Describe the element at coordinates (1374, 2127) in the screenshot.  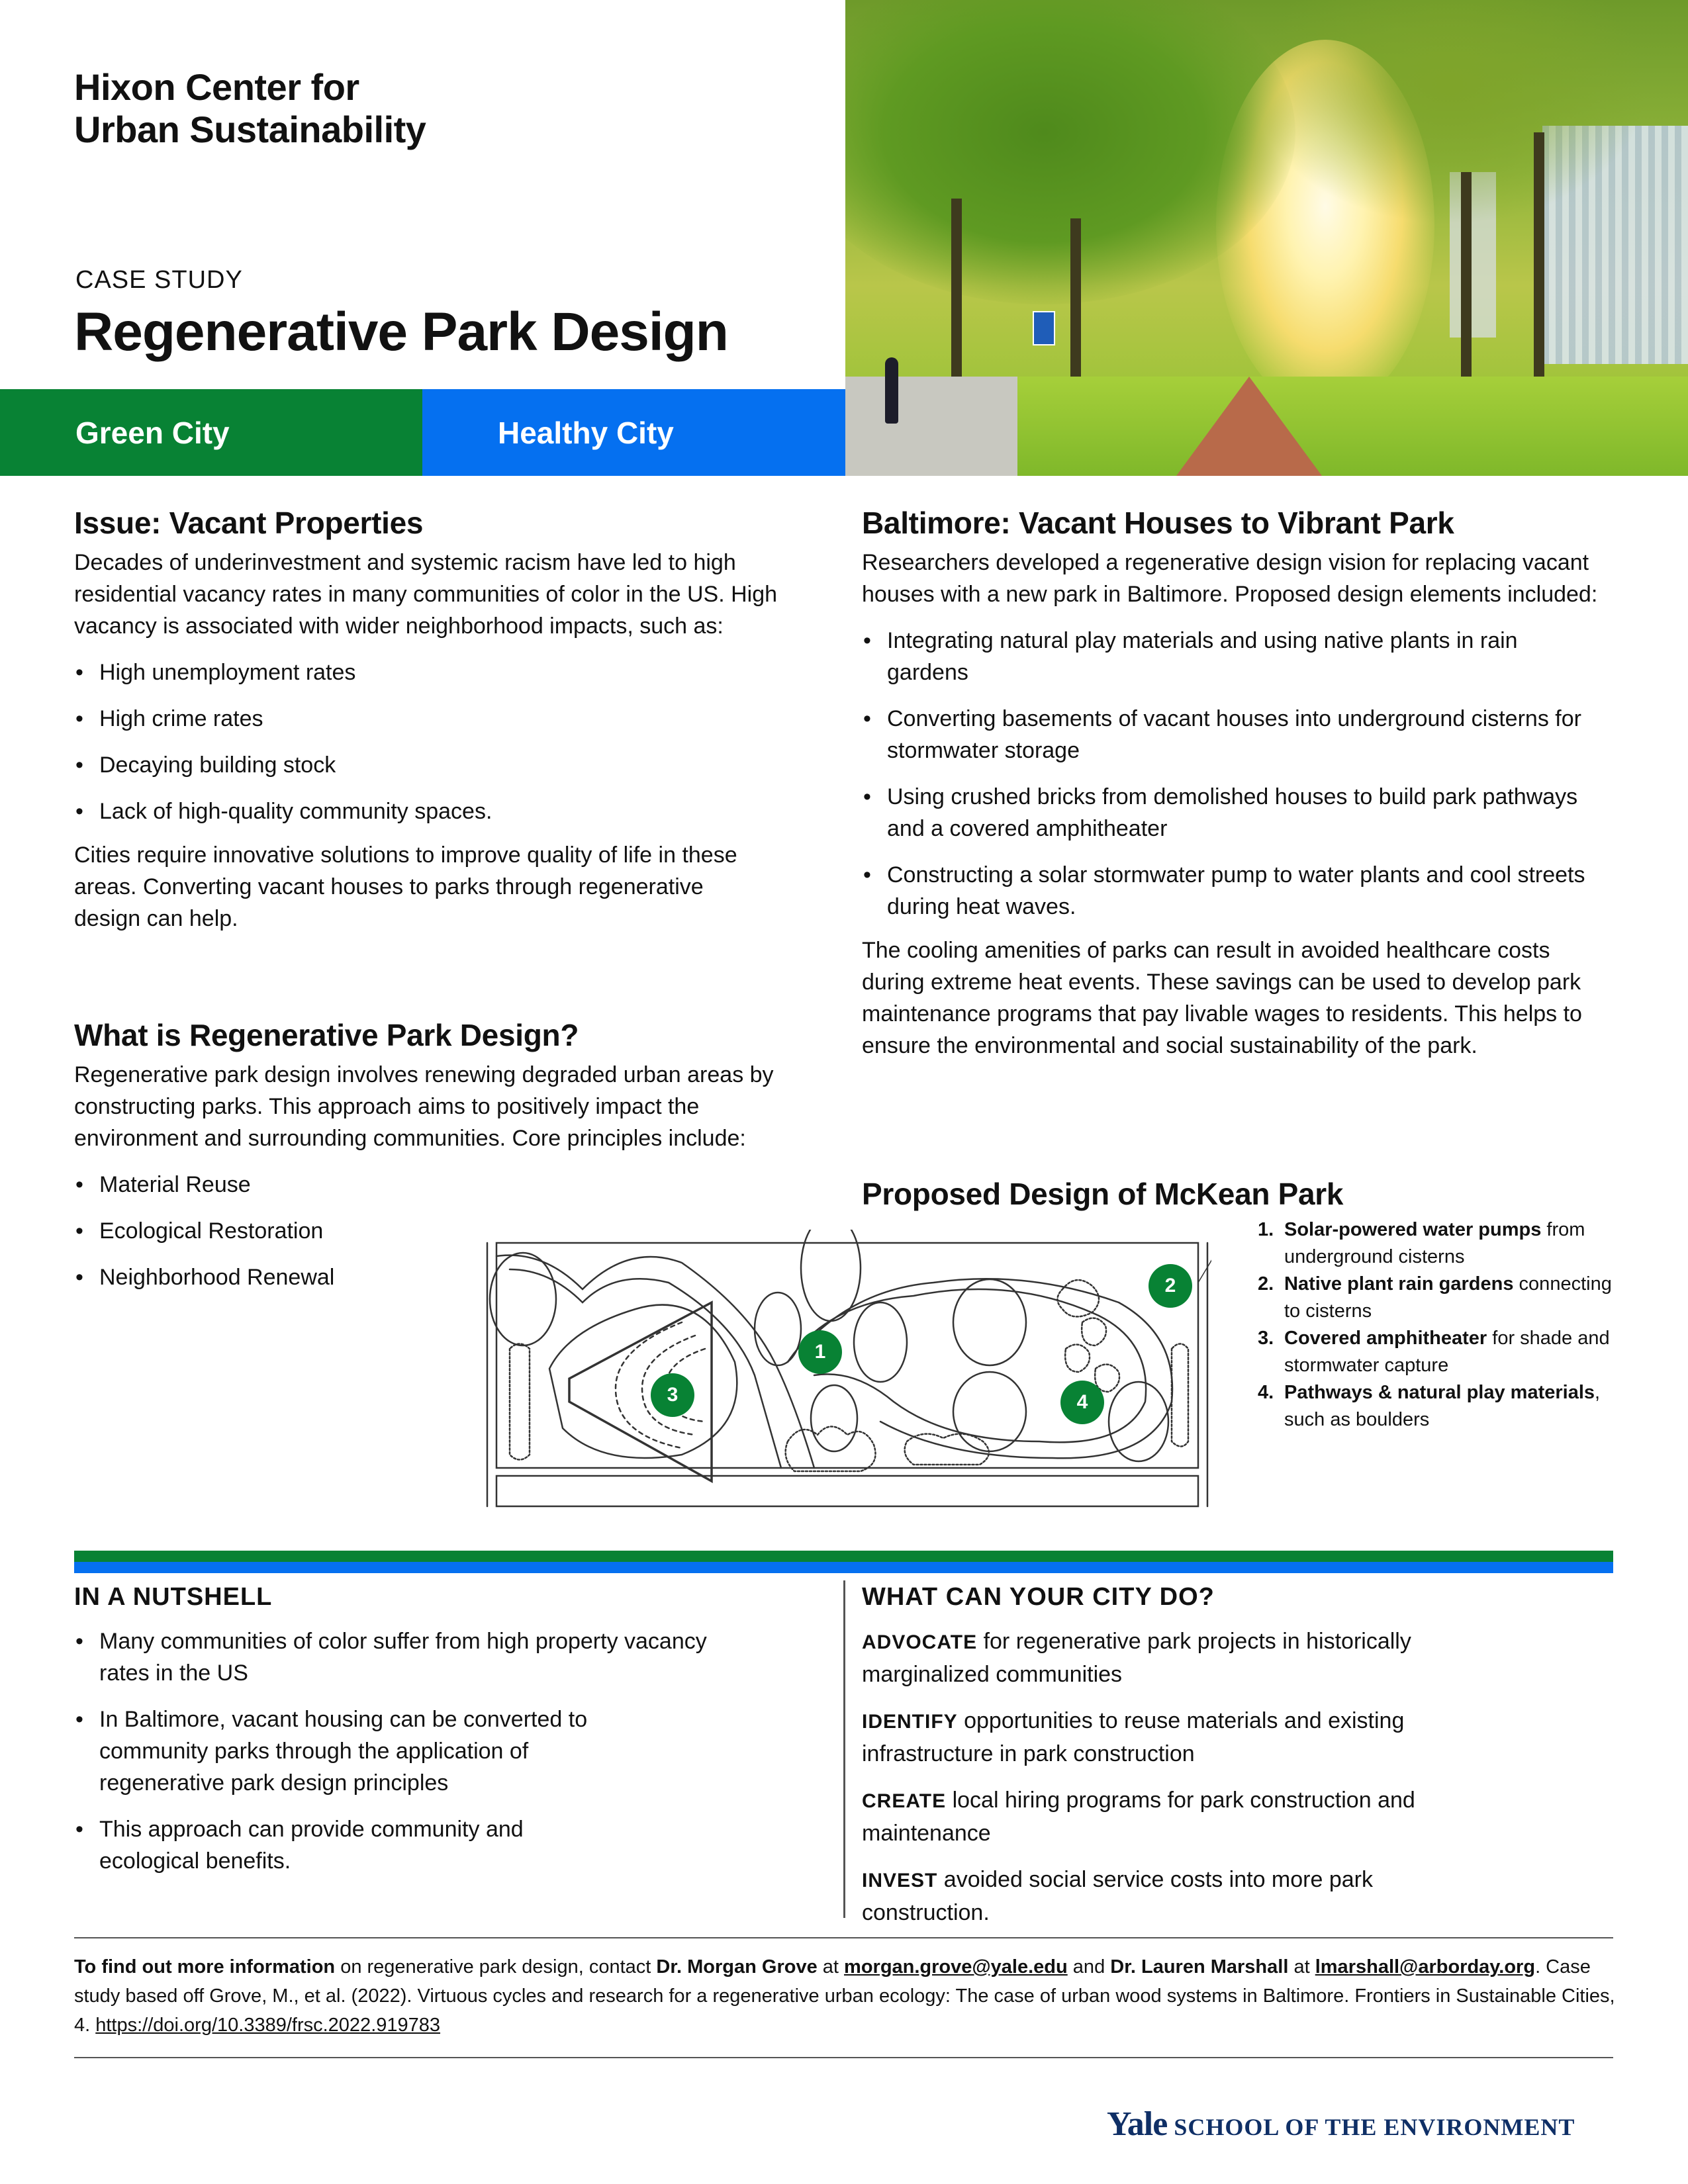
I see `logo-school: SCHOOL OF THE ENVIRONMENT` at that location.